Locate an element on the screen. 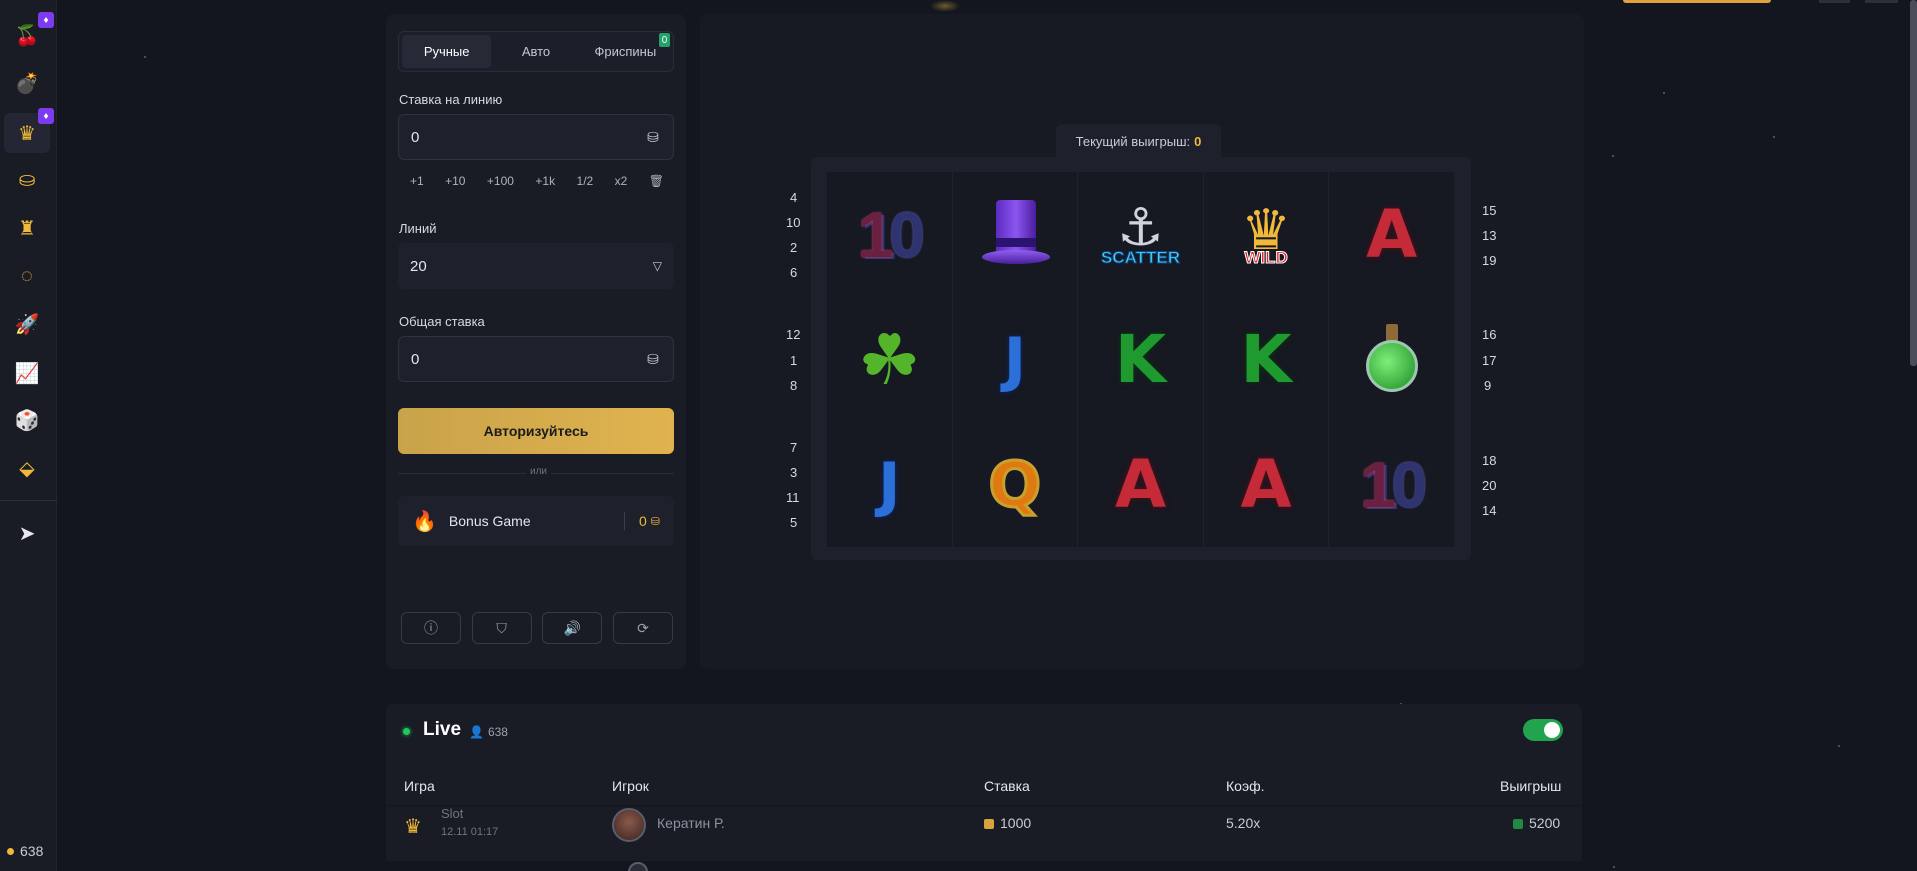 Image resolution: width=1917 pixels, height=871 pixels. line-number: 2 is located at coordinates (794, 247).